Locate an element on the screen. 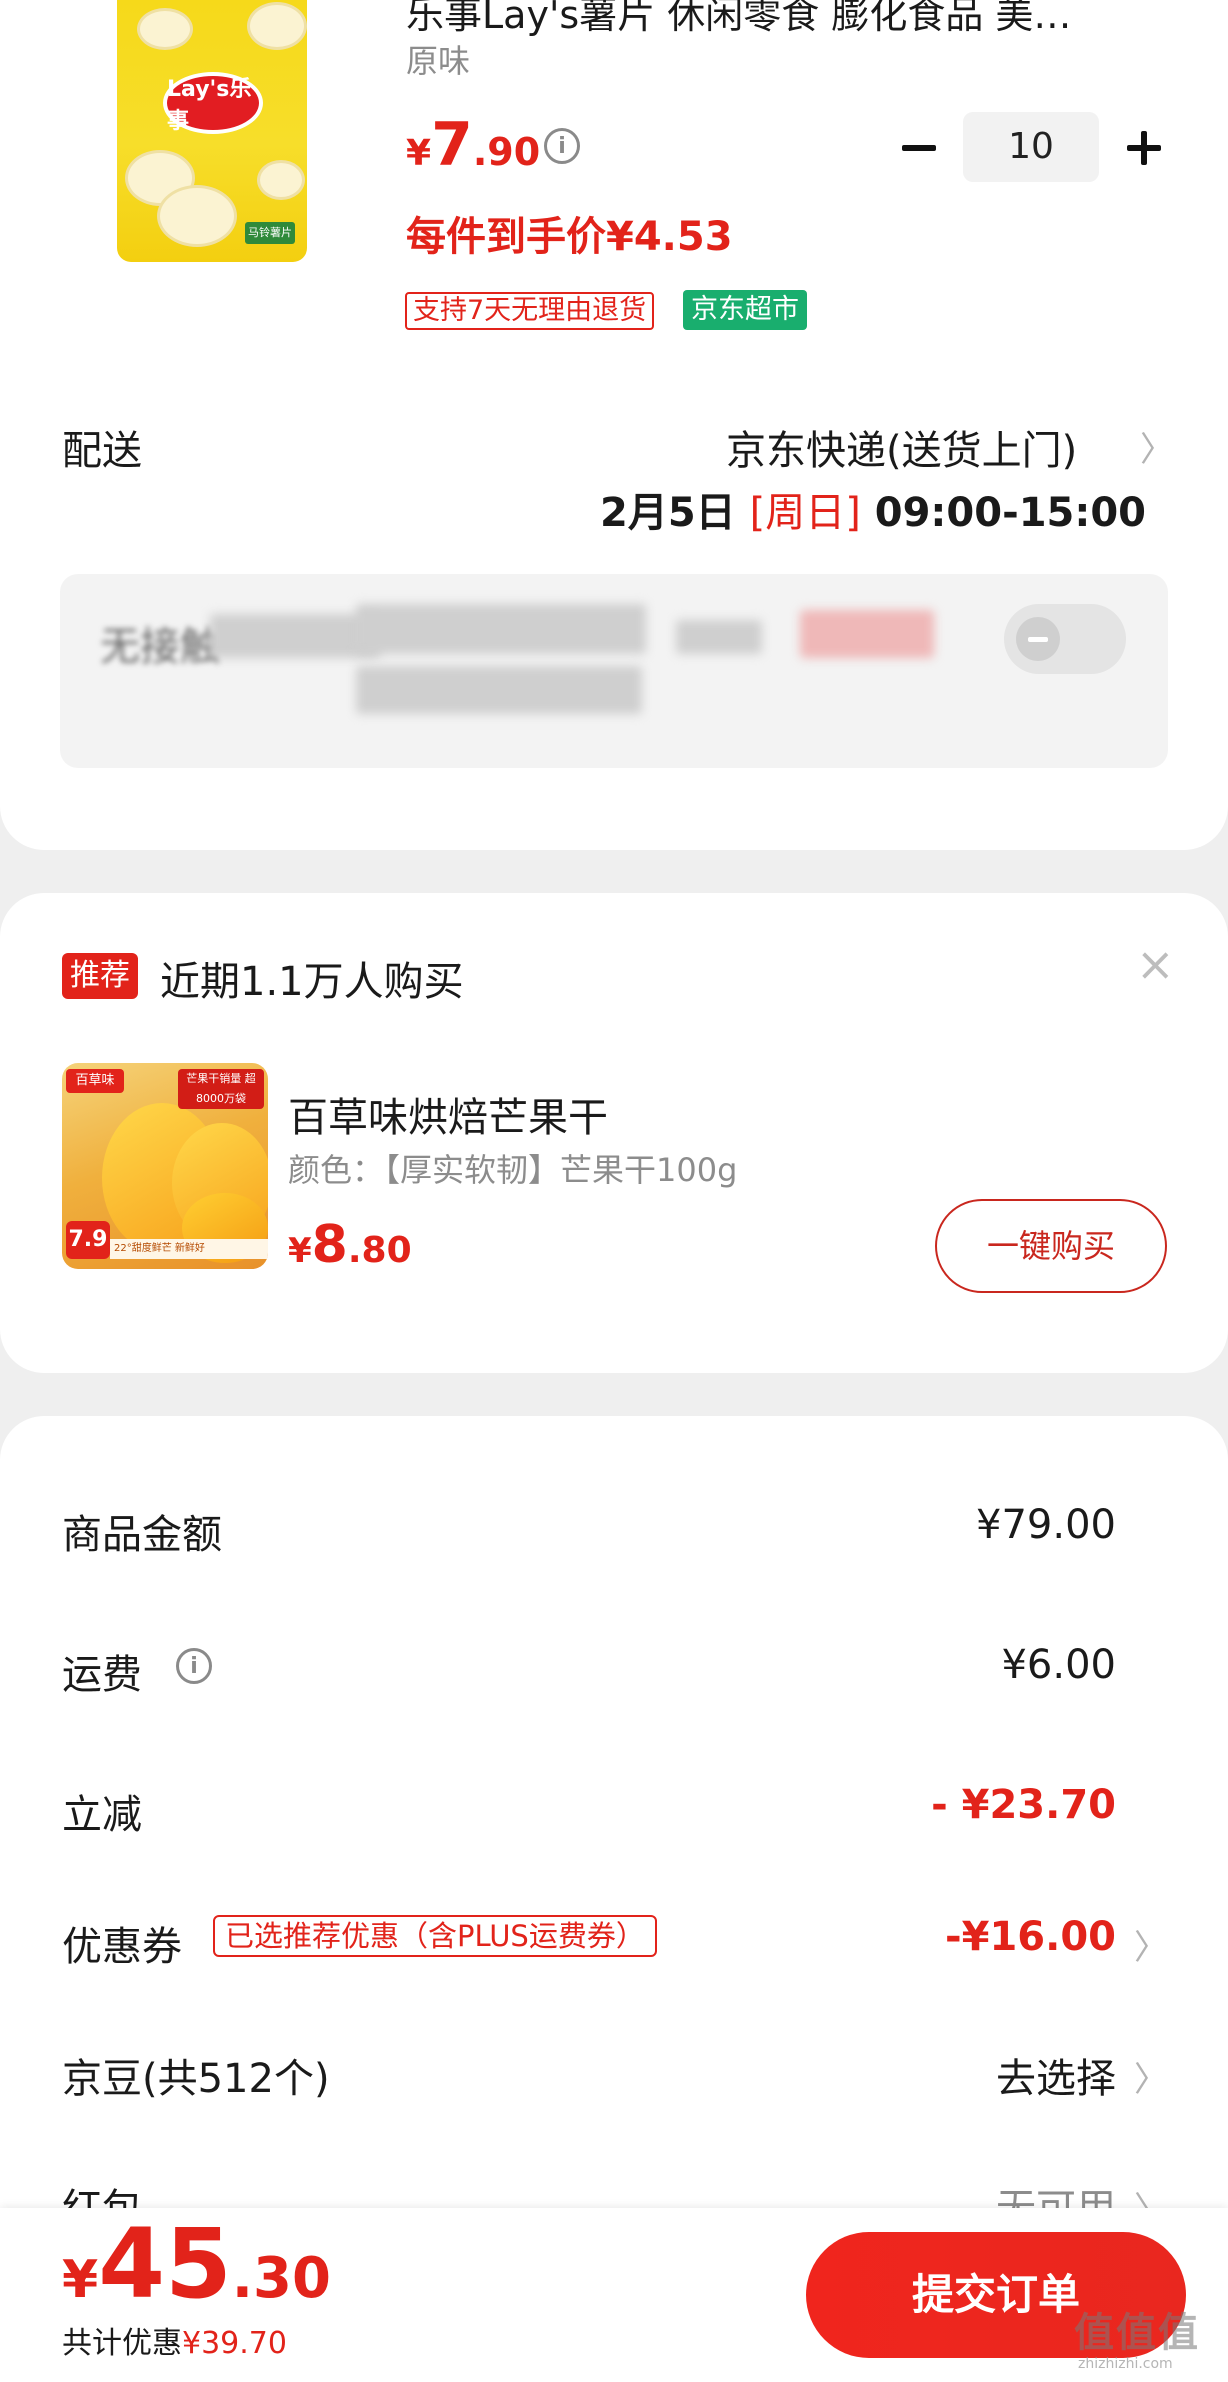 This screenshot has height=2382, width=1228. shipping-fee-label: 运费 is located at coordinates (102, 1675).